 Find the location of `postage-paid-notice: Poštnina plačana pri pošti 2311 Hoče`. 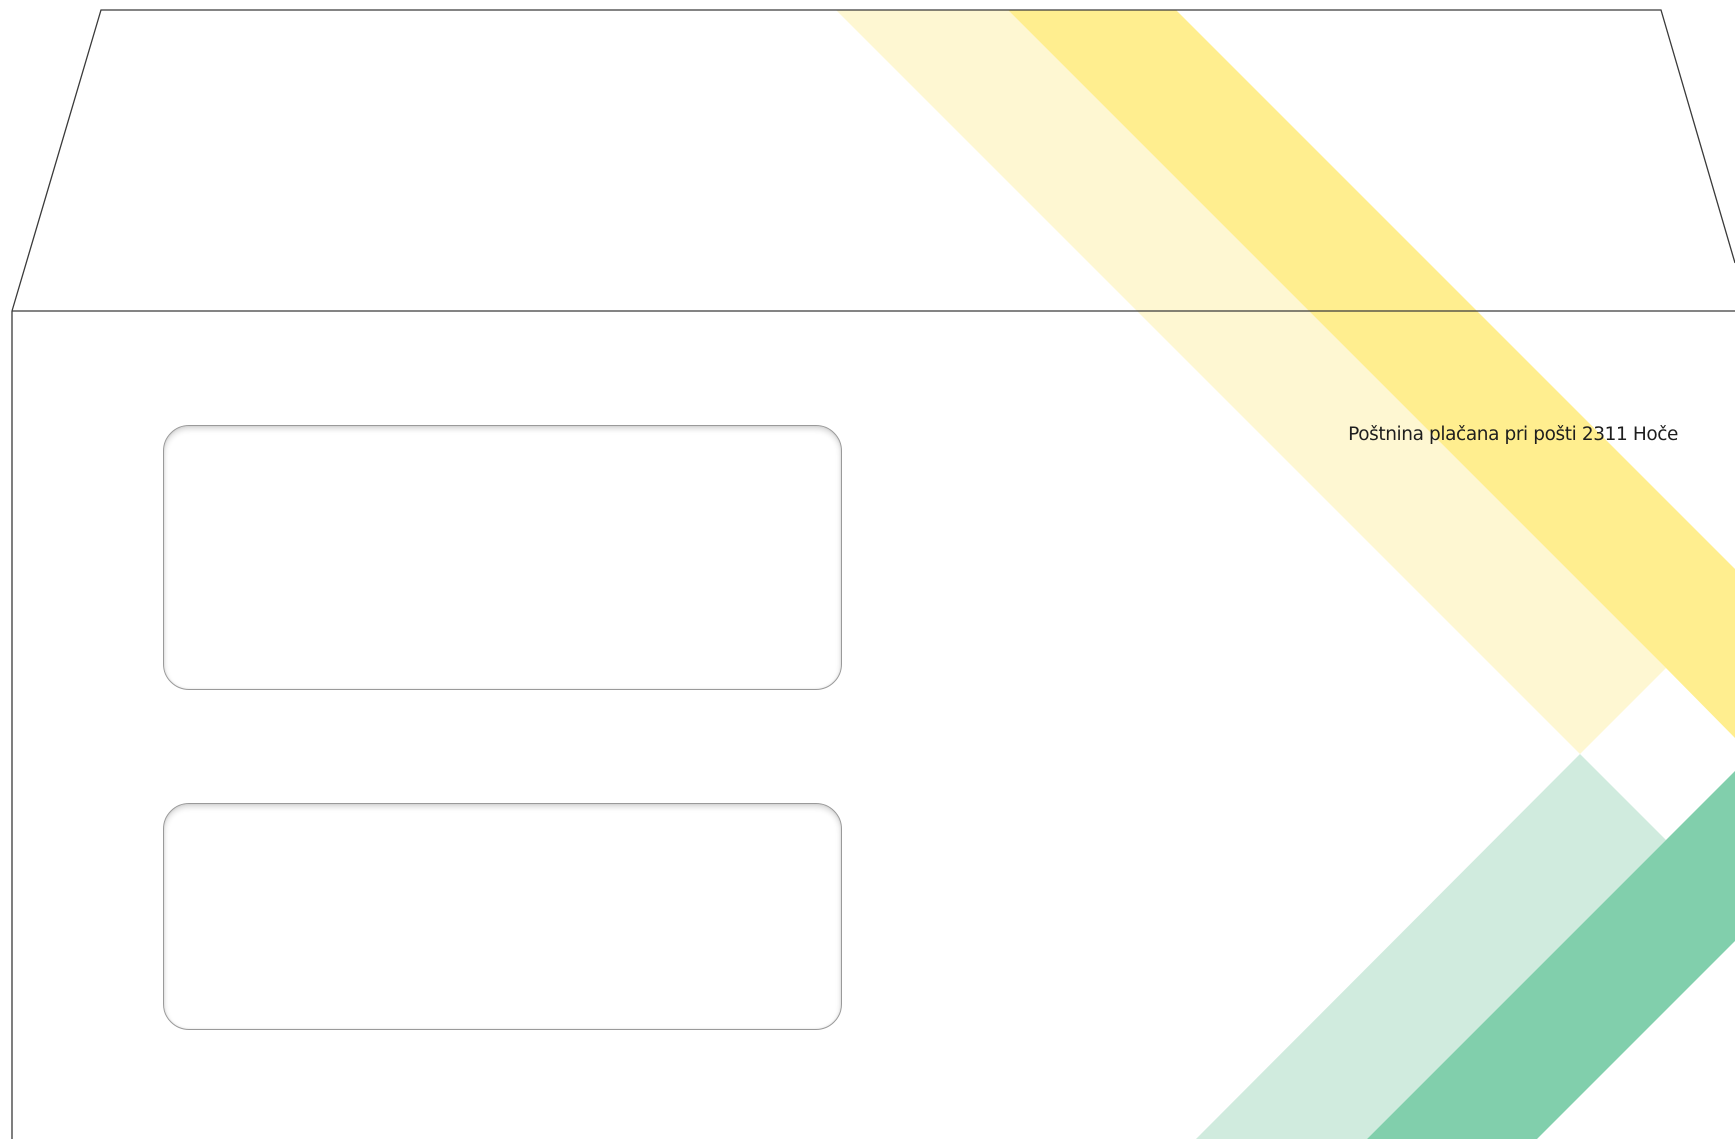

postage-paid-notice: Poštnina plačana pri pošti 2311 Hoče is located at coordinates (1513, 434).